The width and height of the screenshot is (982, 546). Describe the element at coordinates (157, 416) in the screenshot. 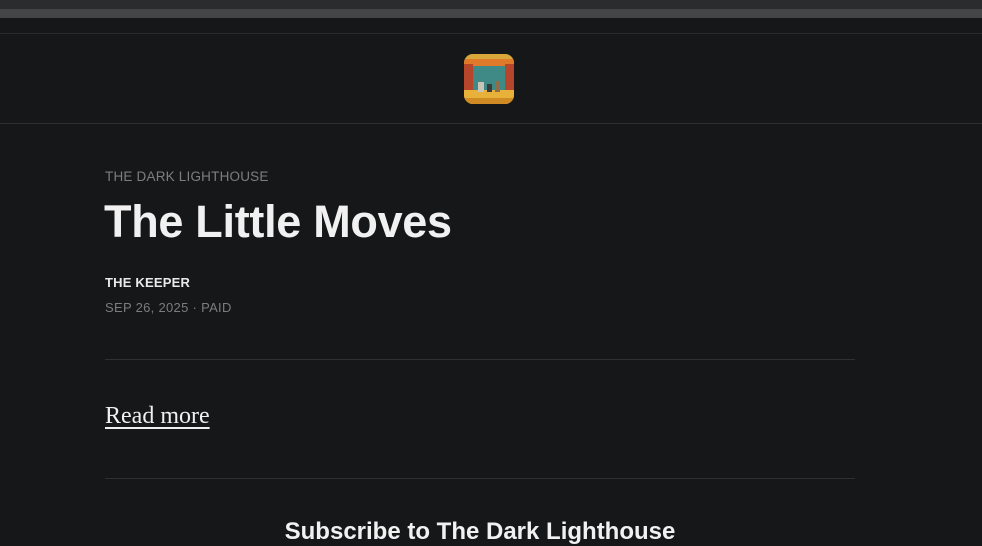

I see `read-more-link: Read more` at that location.